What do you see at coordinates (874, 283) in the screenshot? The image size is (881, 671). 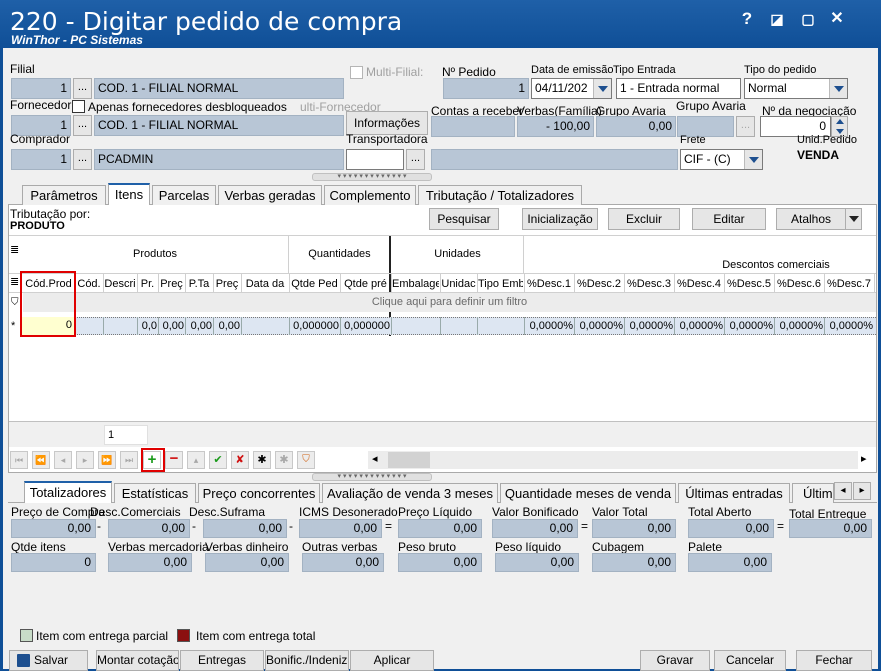 I see `column-divider` at bounding box center [874, 283].